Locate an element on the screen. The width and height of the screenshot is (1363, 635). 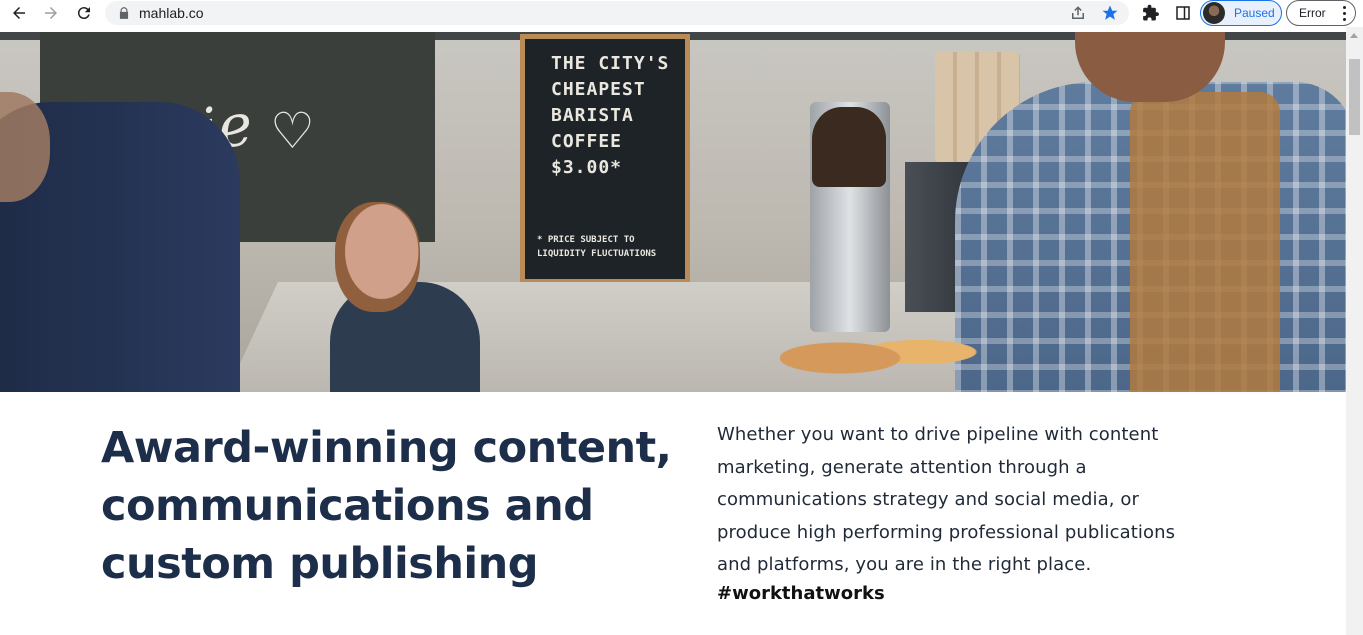
grinder-hopper is located at coordinates (849, 147).